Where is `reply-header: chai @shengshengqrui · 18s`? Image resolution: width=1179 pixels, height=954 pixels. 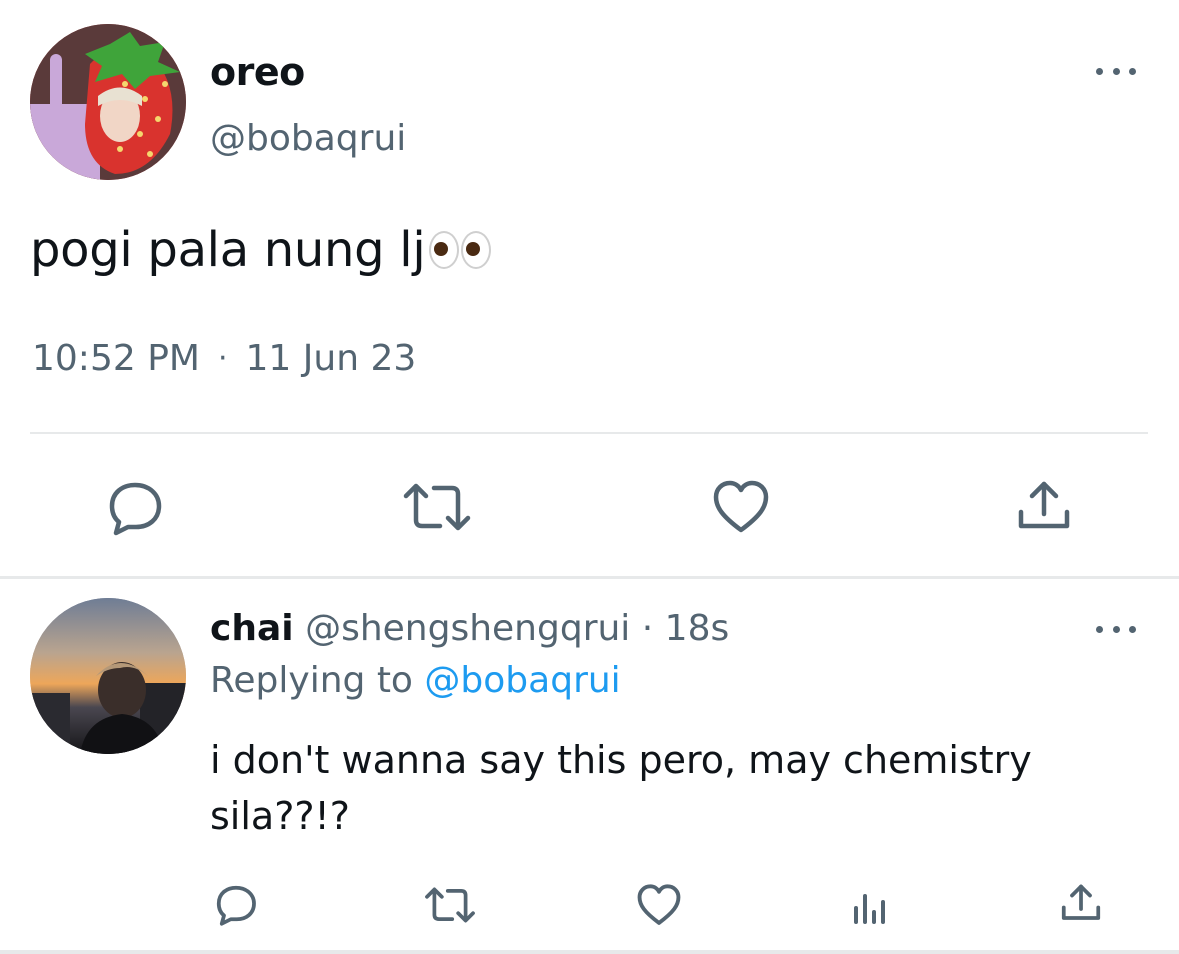
reply-header: chai @shengshengqrui · 18s is located at coordinates (469, 628).